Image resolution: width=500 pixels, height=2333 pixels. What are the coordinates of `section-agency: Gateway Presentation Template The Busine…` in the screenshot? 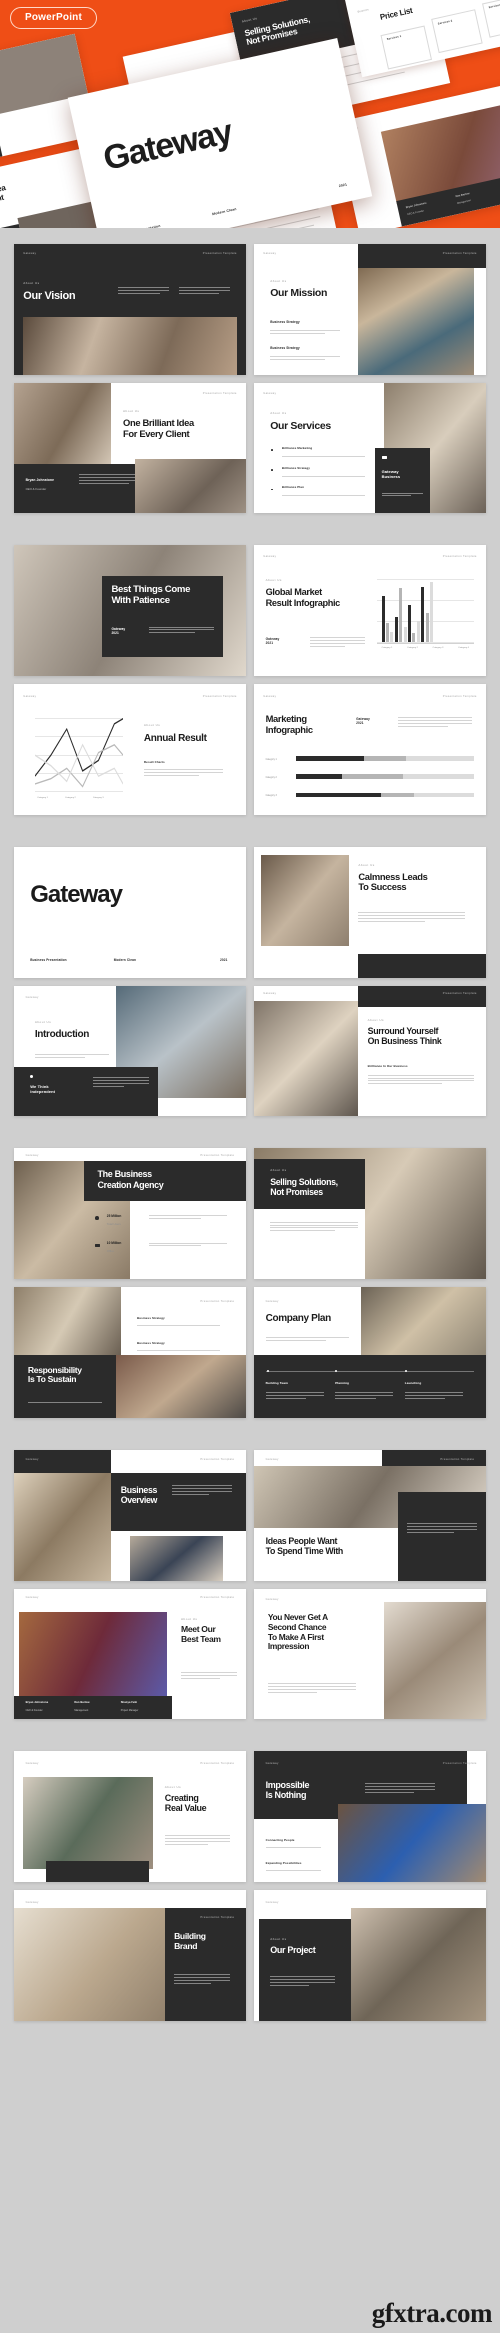 It's located at (250, 1282).